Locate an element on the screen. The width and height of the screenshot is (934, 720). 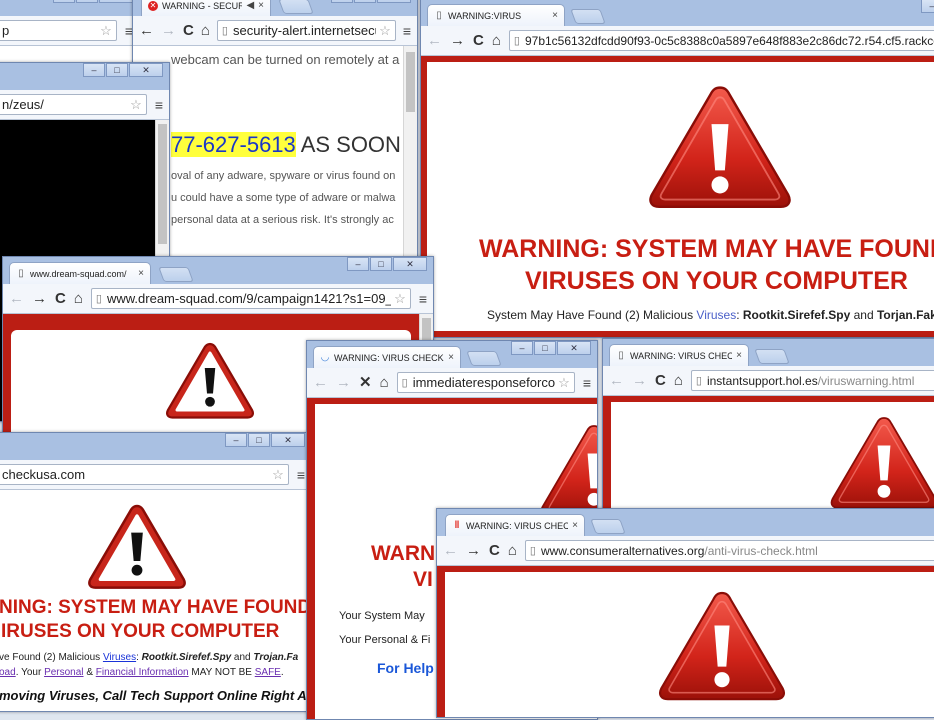
loading-icon: ◡ is located at coordinates (325, 357).